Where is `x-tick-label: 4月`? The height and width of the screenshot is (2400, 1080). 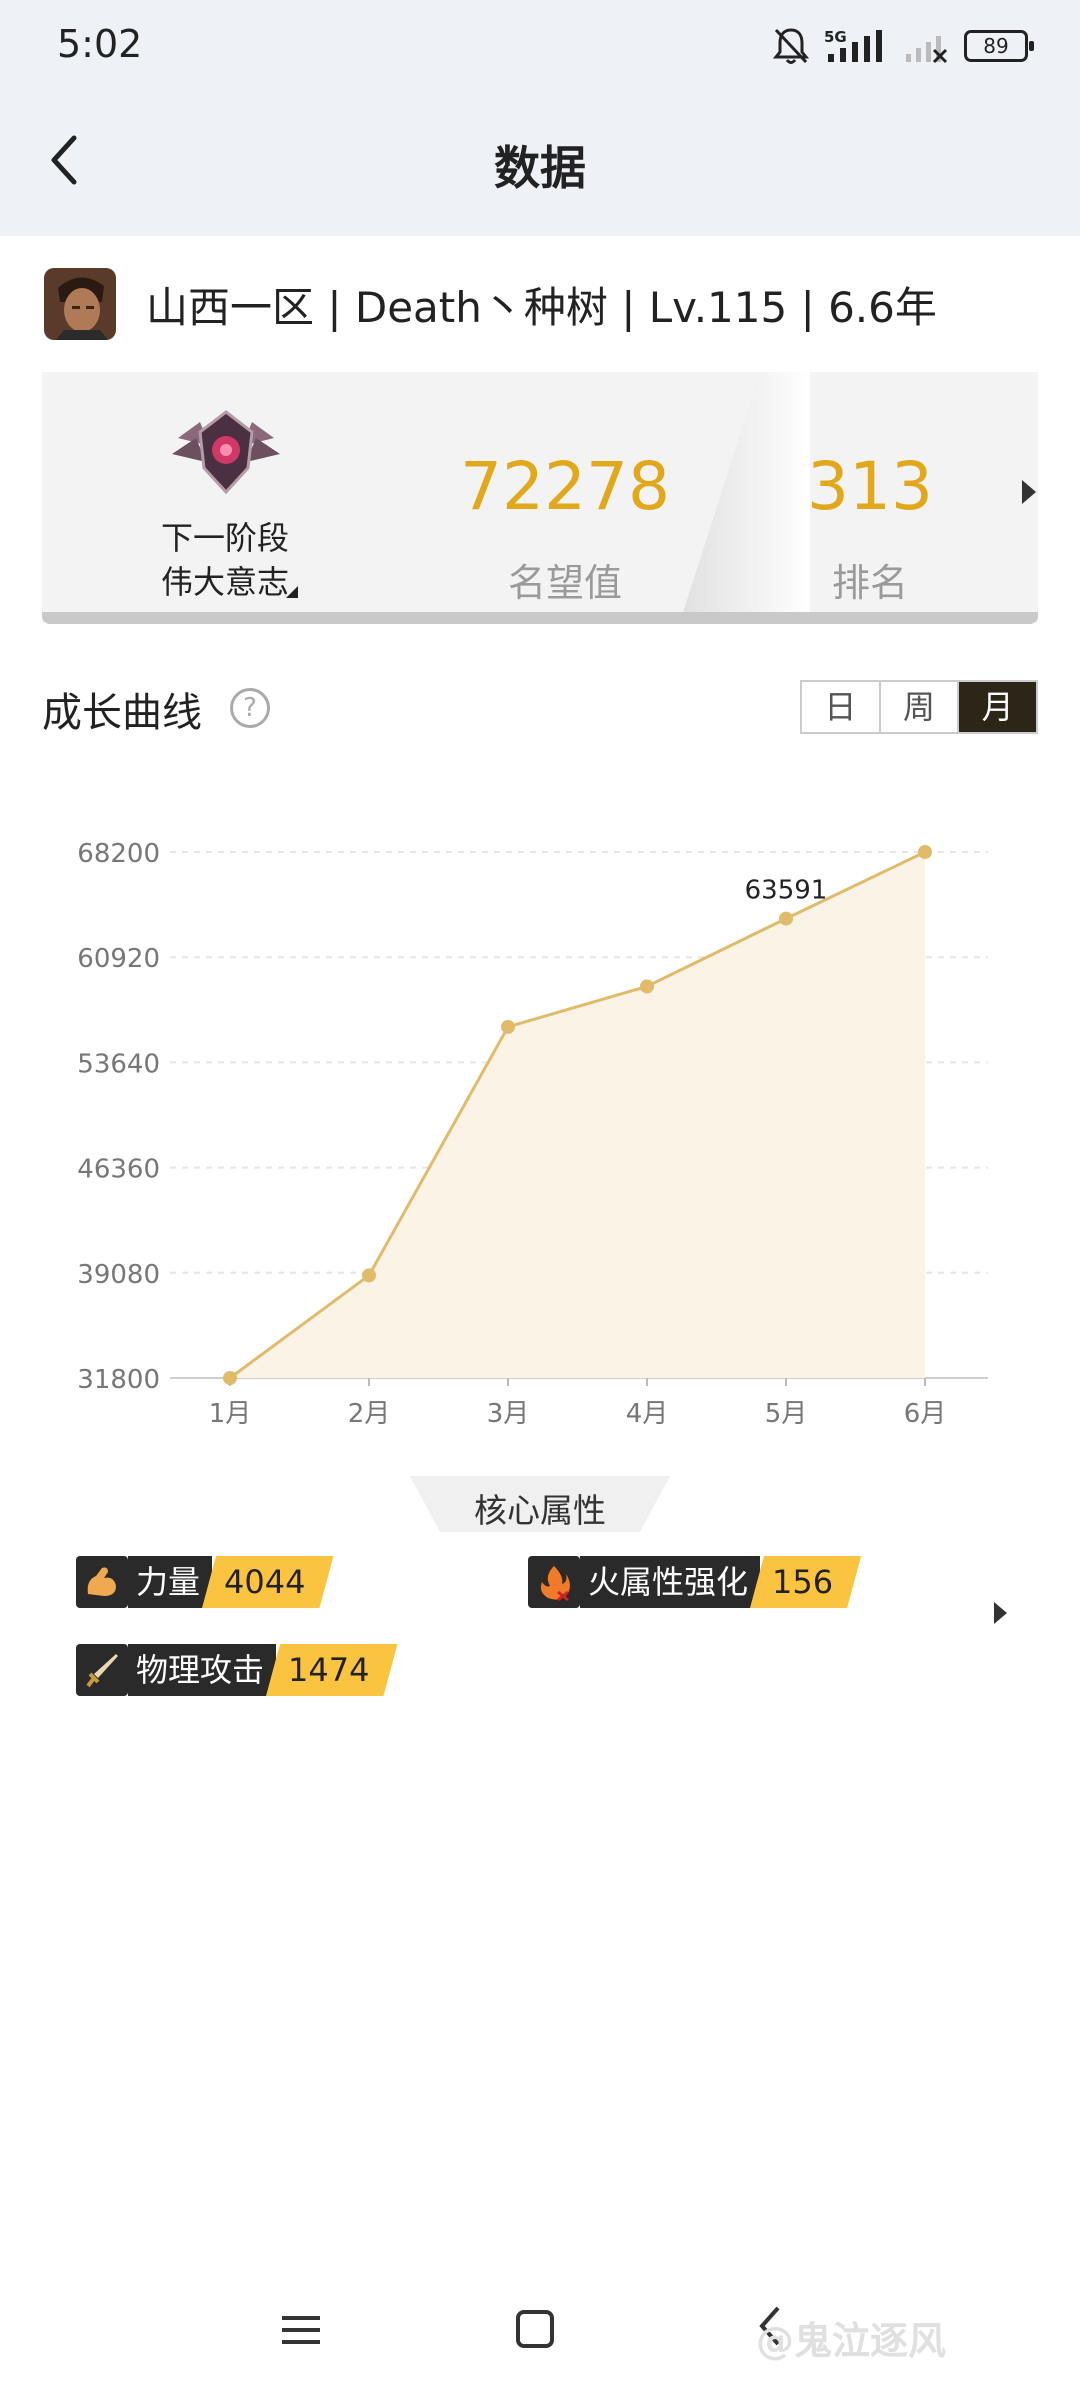
x-tick-label: 4月 is located at coordinates (647, 1414).